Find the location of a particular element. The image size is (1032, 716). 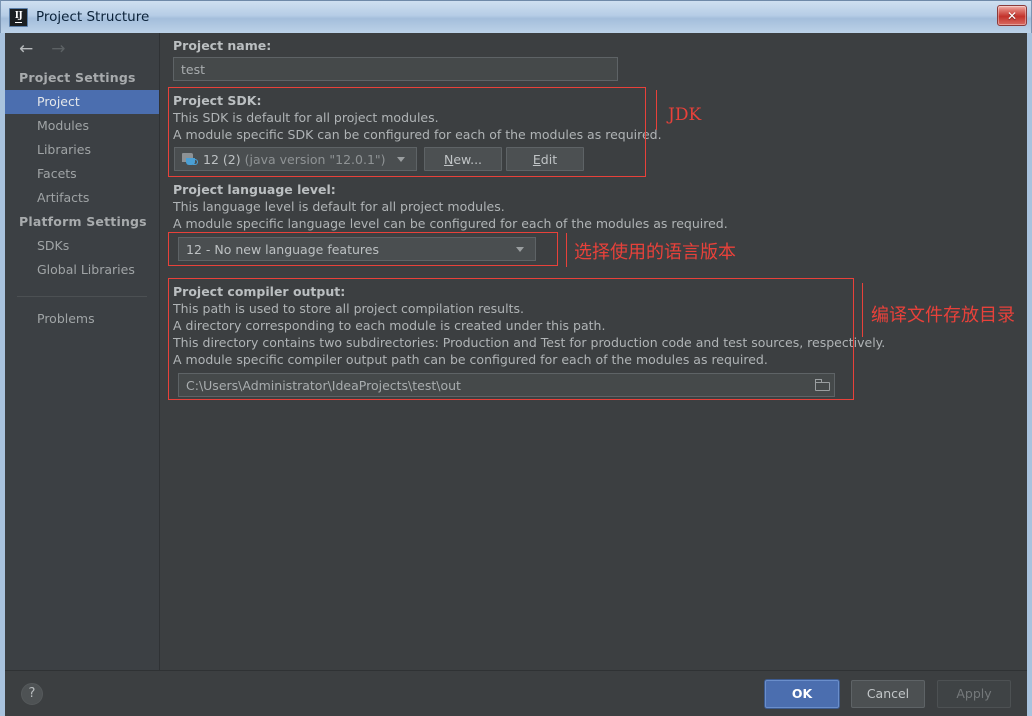

language-level-label: Project language level: is located at coordinates (254, 189).